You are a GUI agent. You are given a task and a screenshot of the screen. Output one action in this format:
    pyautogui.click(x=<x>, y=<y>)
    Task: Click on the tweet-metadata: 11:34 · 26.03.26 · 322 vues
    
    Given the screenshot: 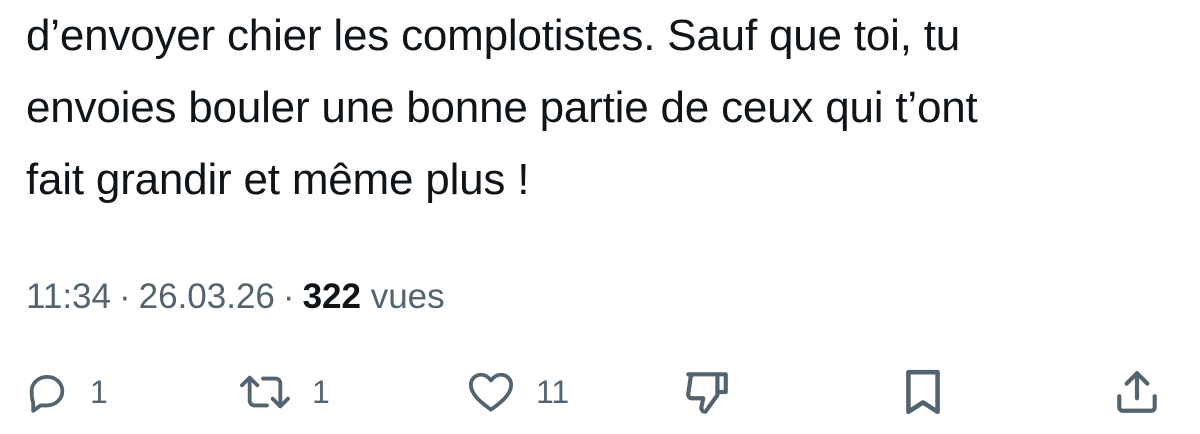 What is the action you would take?
    pyautogui.click(x=235, y=297)
    